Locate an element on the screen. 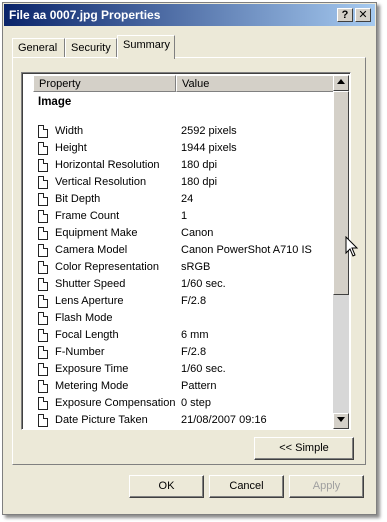  property-name: Equipment Make is located at coordinates (96, 233).